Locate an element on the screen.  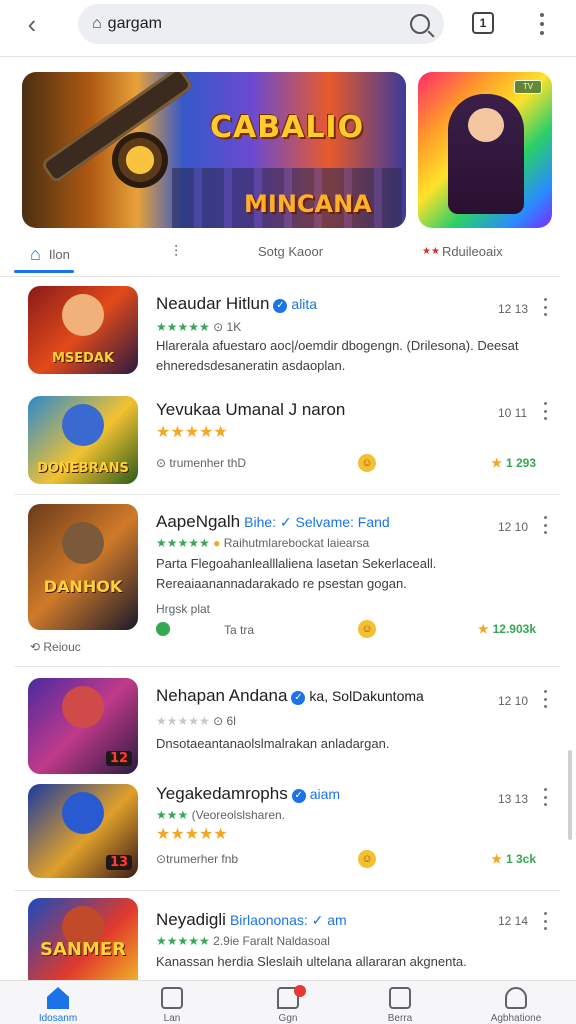
rating-count: 6l is located at coordinates (231, 721).